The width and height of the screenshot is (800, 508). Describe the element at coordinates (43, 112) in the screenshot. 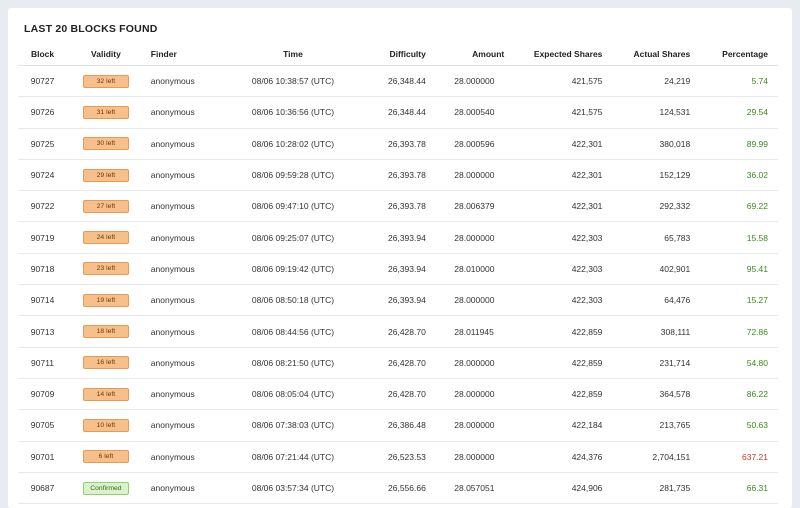

I see `block-number: 90726` at that location.